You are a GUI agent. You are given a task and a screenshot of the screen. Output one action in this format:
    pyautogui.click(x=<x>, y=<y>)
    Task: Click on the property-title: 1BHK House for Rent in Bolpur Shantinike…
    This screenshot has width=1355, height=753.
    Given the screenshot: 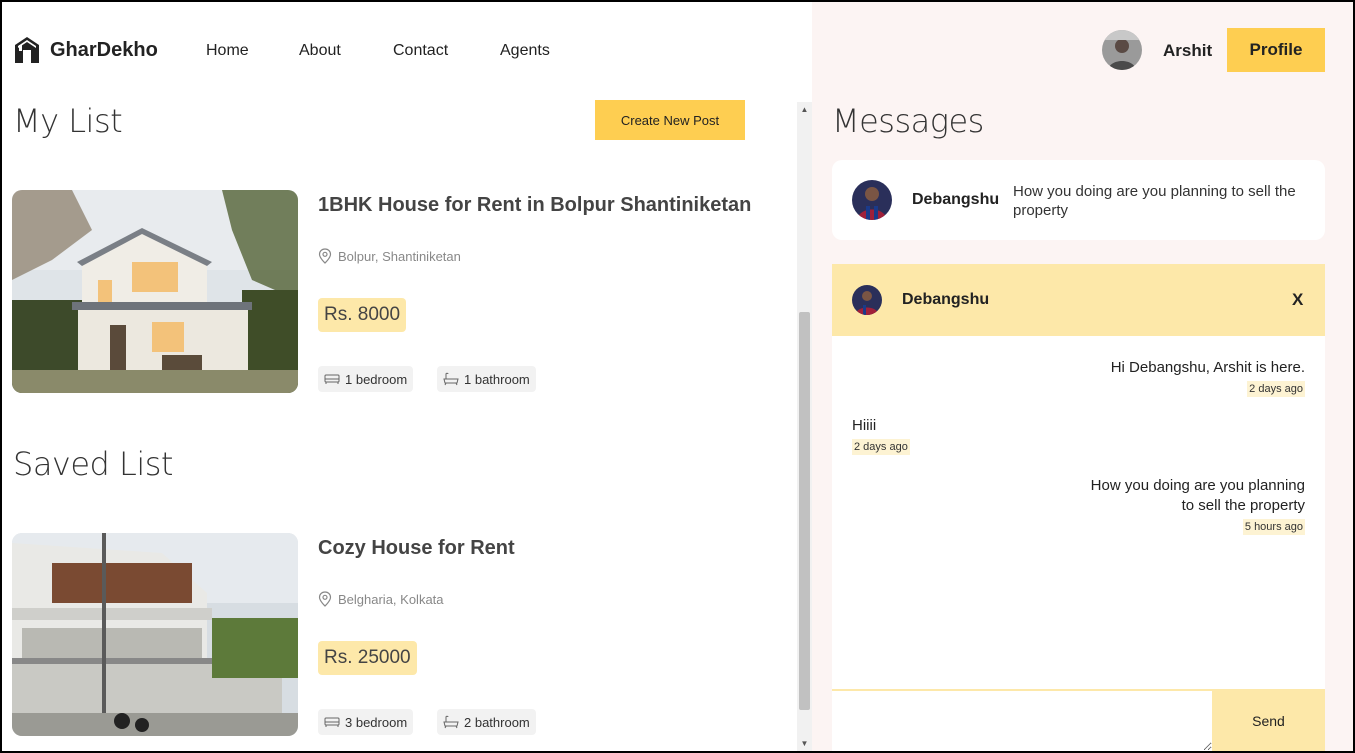 What is the action you would take?
    pyautogui.click(x=534, y=205)
    